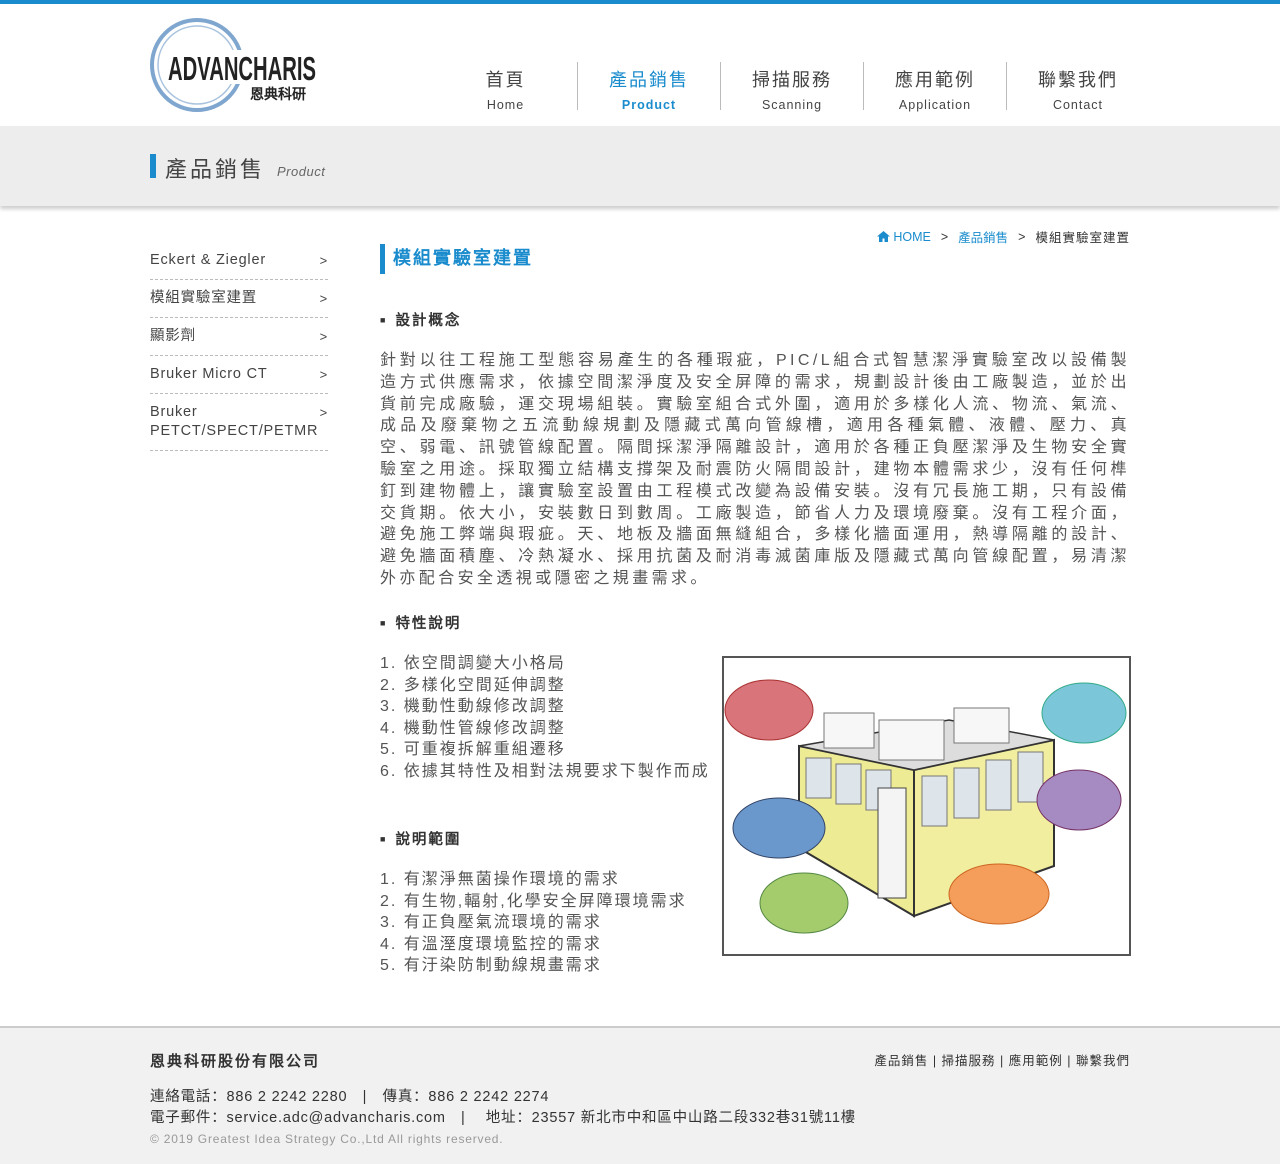 This screenshot has height=1164, width=1280. Describe the element at coordinates (473, 707) in the screenshot. I see `list-item: 3. 機動性動線修改調整` at that location.